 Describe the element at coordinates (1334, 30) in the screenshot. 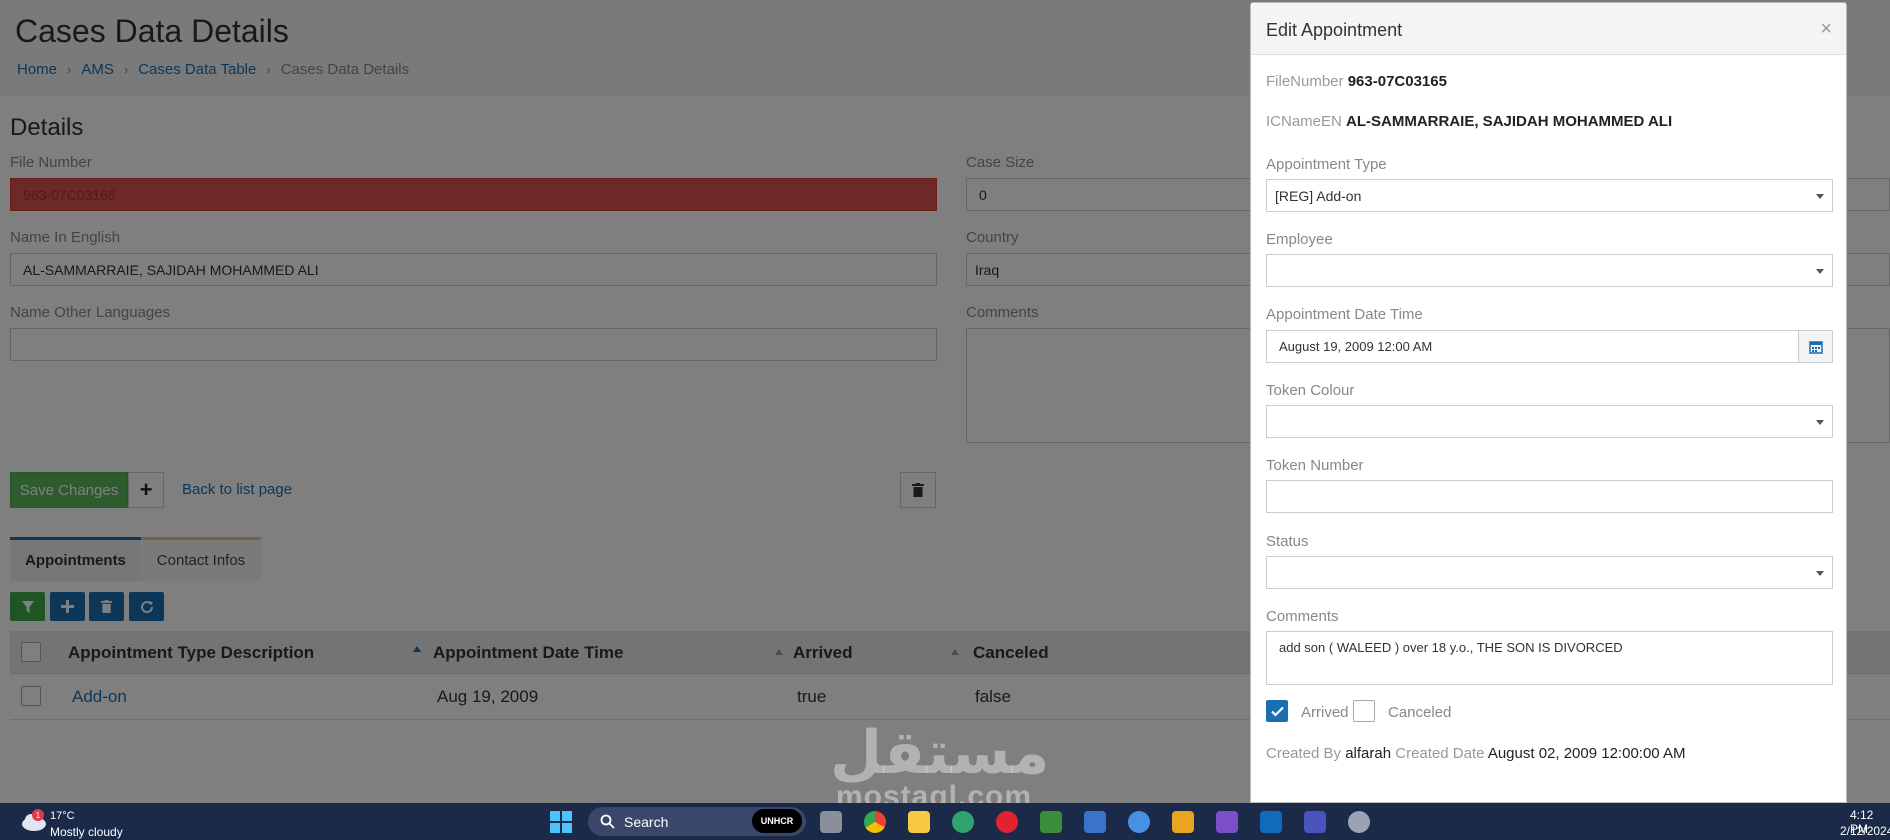

I see `modal-title: Edit Appointment` at that location.